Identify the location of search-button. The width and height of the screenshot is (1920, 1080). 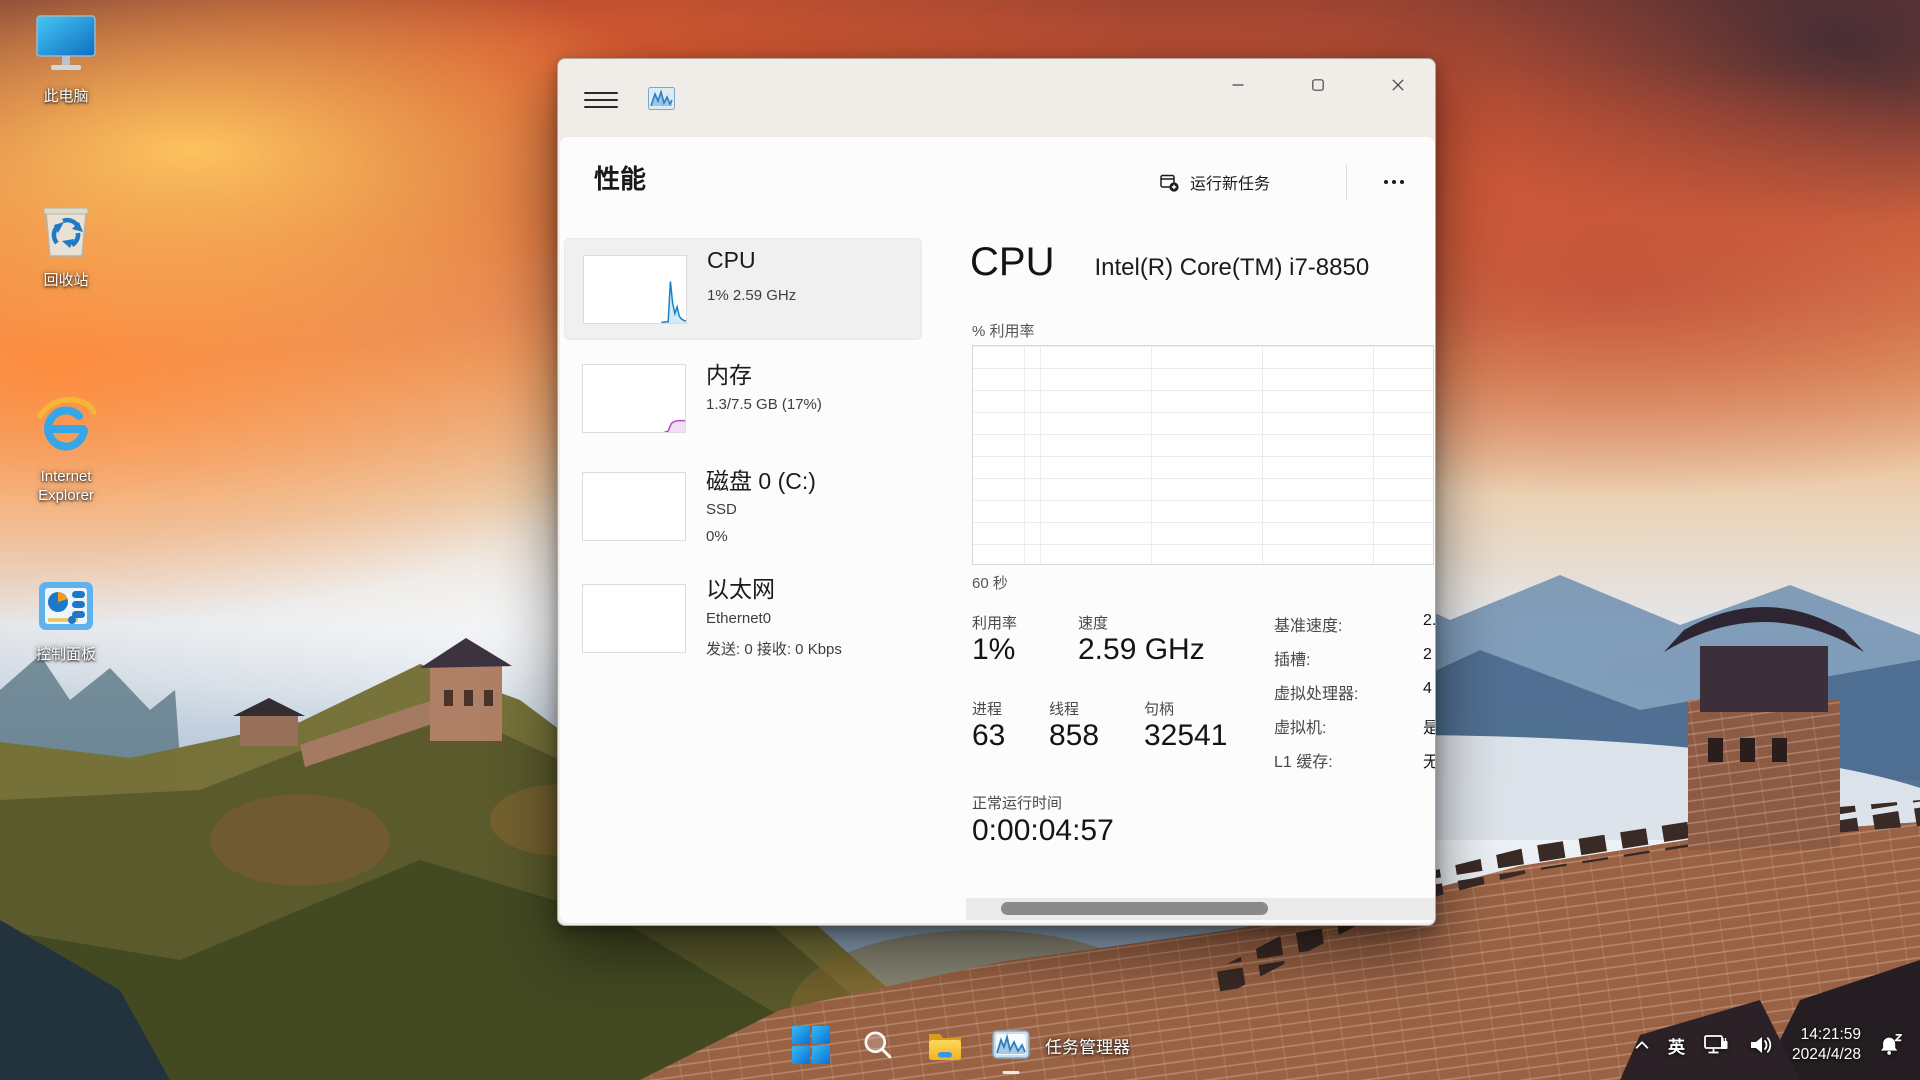
(878, 1045).